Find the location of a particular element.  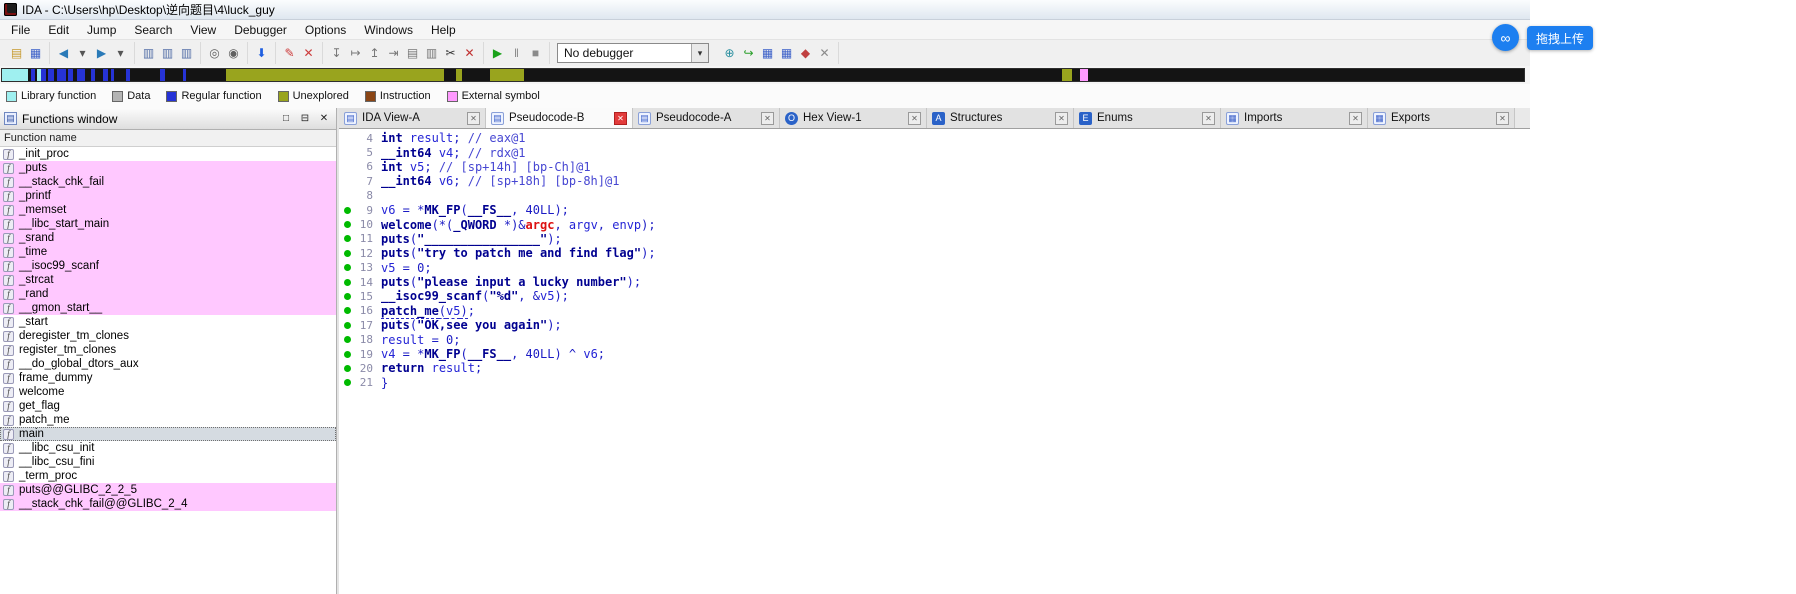

trace-icon: ↪ is located at coordinates (748, 53).